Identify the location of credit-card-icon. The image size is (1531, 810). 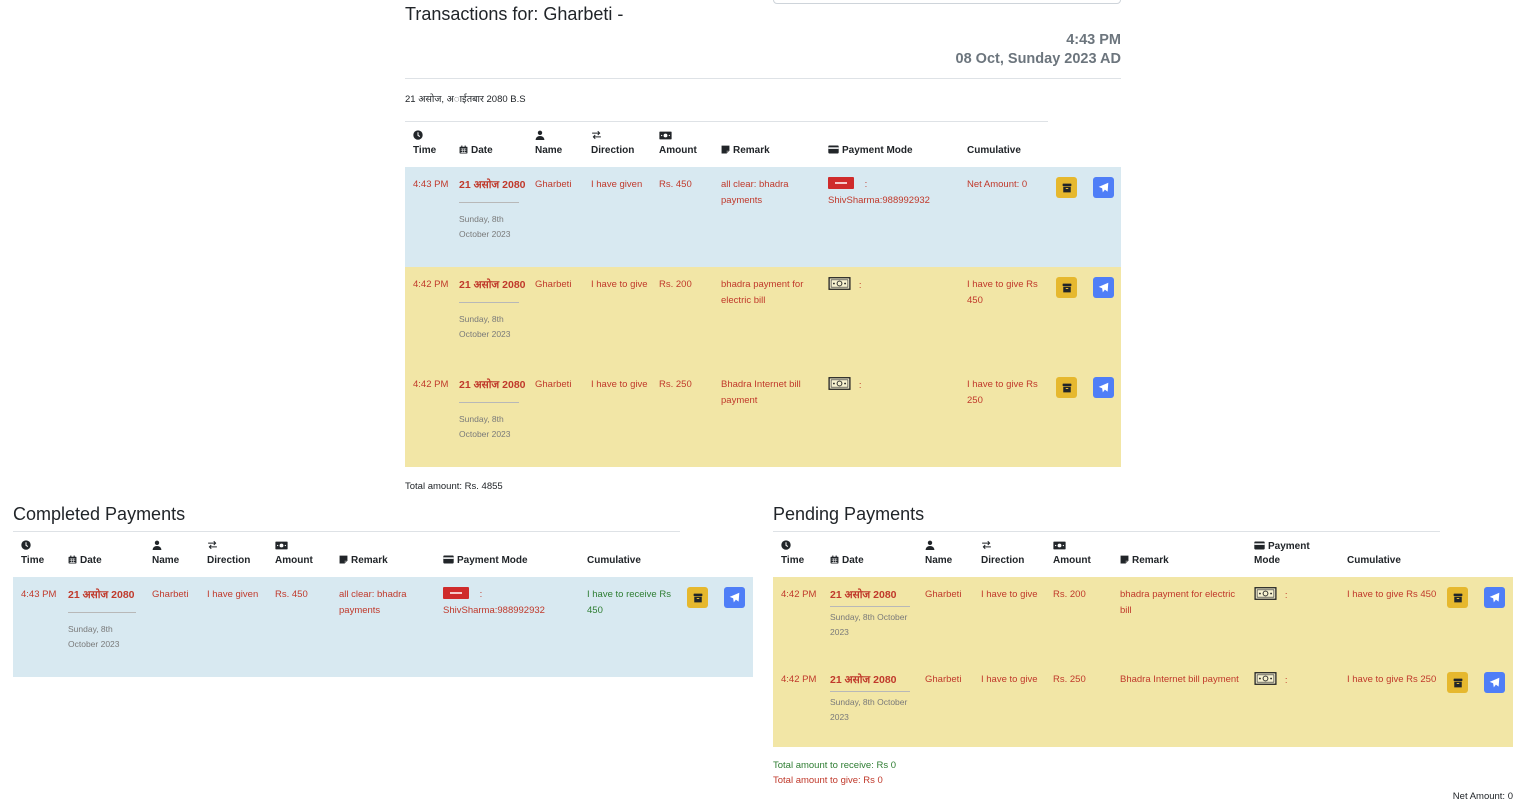
(1259, 546).